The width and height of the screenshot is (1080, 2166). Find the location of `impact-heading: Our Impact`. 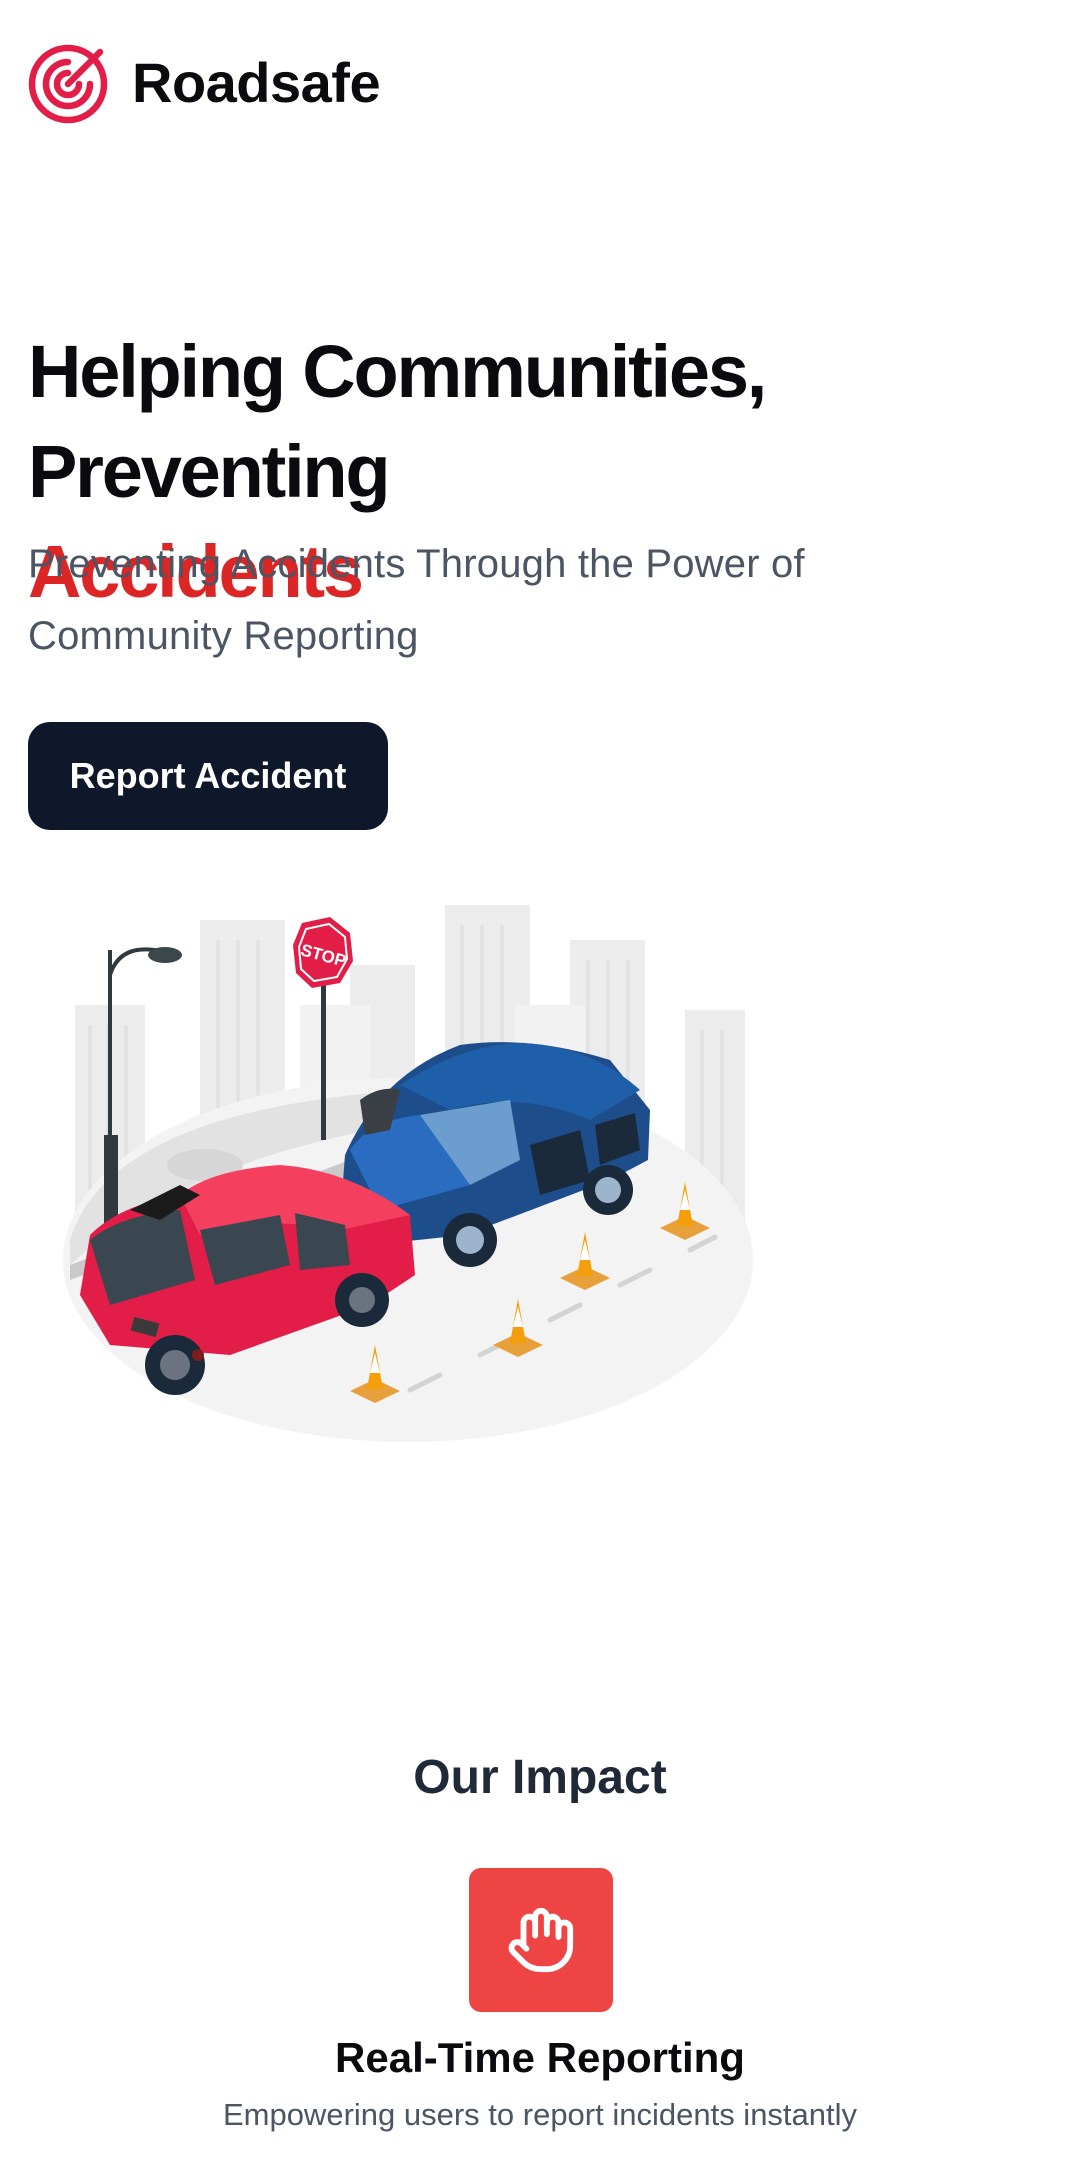

impact-heading: Our Impact is located at coordinates (540, 1777).